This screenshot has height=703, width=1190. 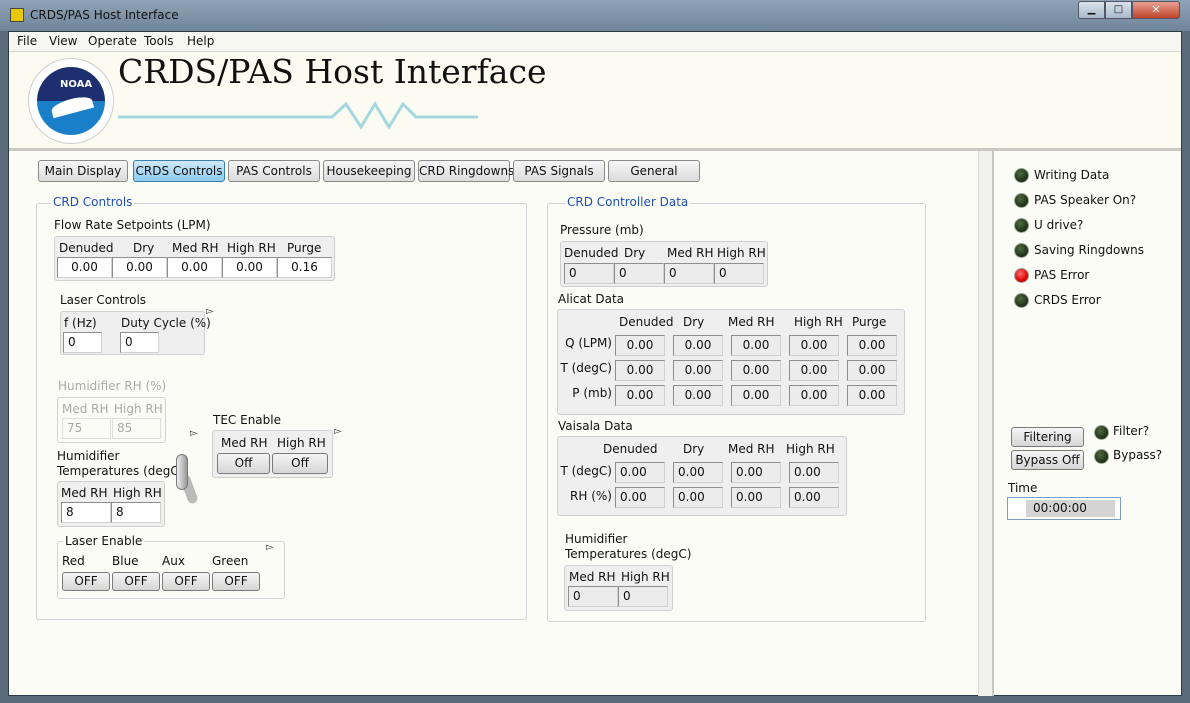 What do you see at coordinates (332, 71) in the screenshot?
I see `page-title: CRDS/PAS Host Interface` at bounding box center [332, 71].